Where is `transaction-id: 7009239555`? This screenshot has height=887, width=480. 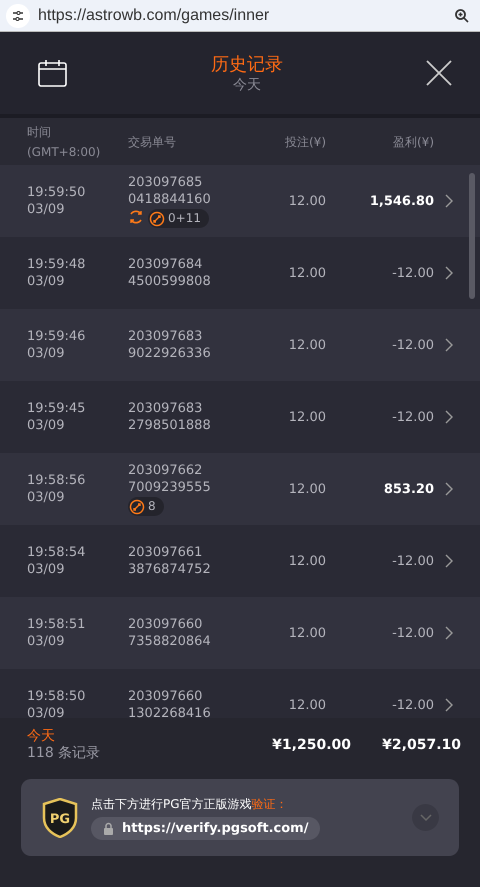
transaction-id: 7009239555 is located at coordinates (170, 487).